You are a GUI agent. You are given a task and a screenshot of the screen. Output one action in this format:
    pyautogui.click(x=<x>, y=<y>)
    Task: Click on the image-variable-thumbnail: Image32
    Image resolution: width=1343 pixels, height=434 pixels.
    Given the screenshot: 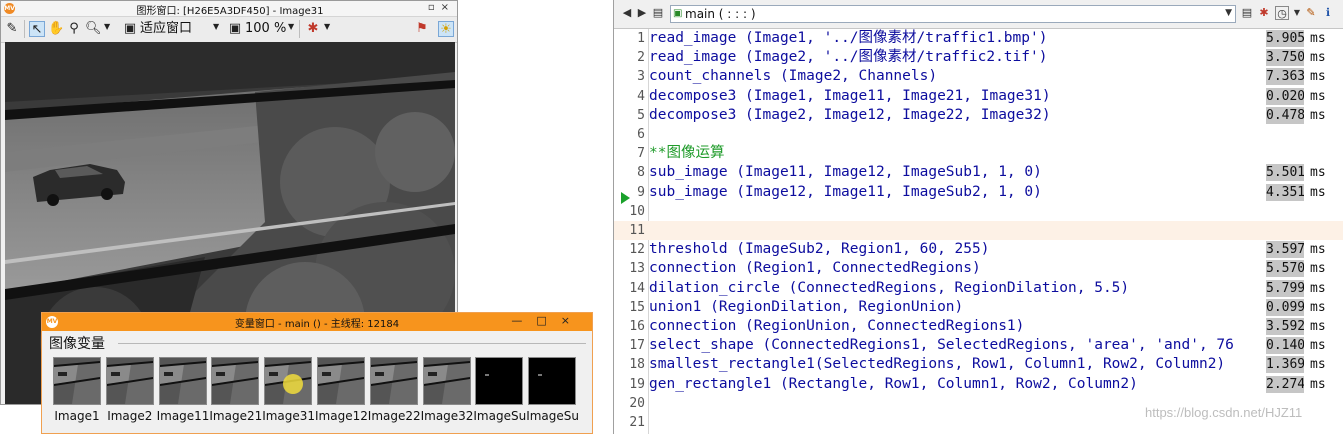 What is the action you would take?
    pyautogui.click(x=447, y=393)
    